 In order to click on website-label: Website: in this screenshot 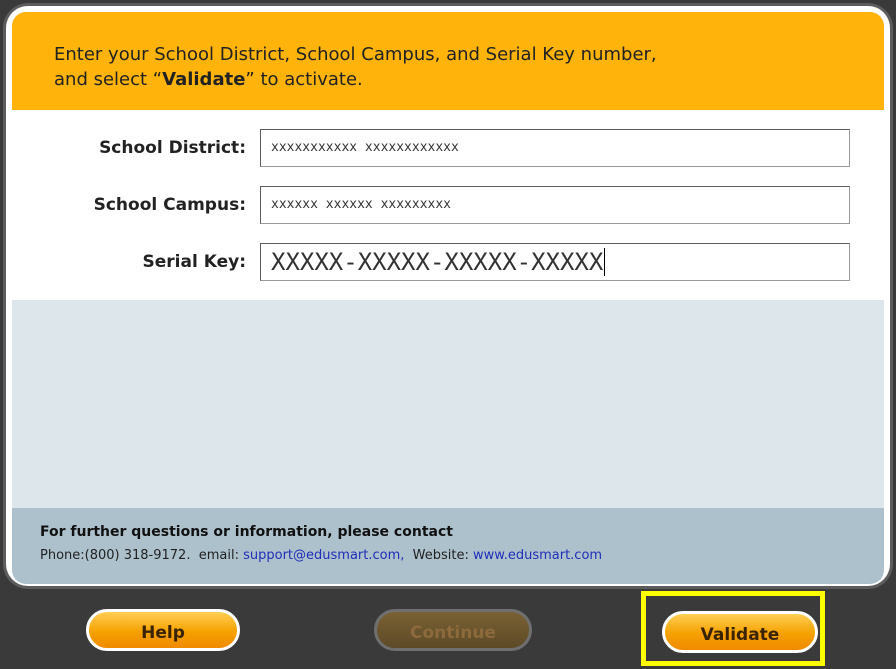, I will do `click(440, 555)`.